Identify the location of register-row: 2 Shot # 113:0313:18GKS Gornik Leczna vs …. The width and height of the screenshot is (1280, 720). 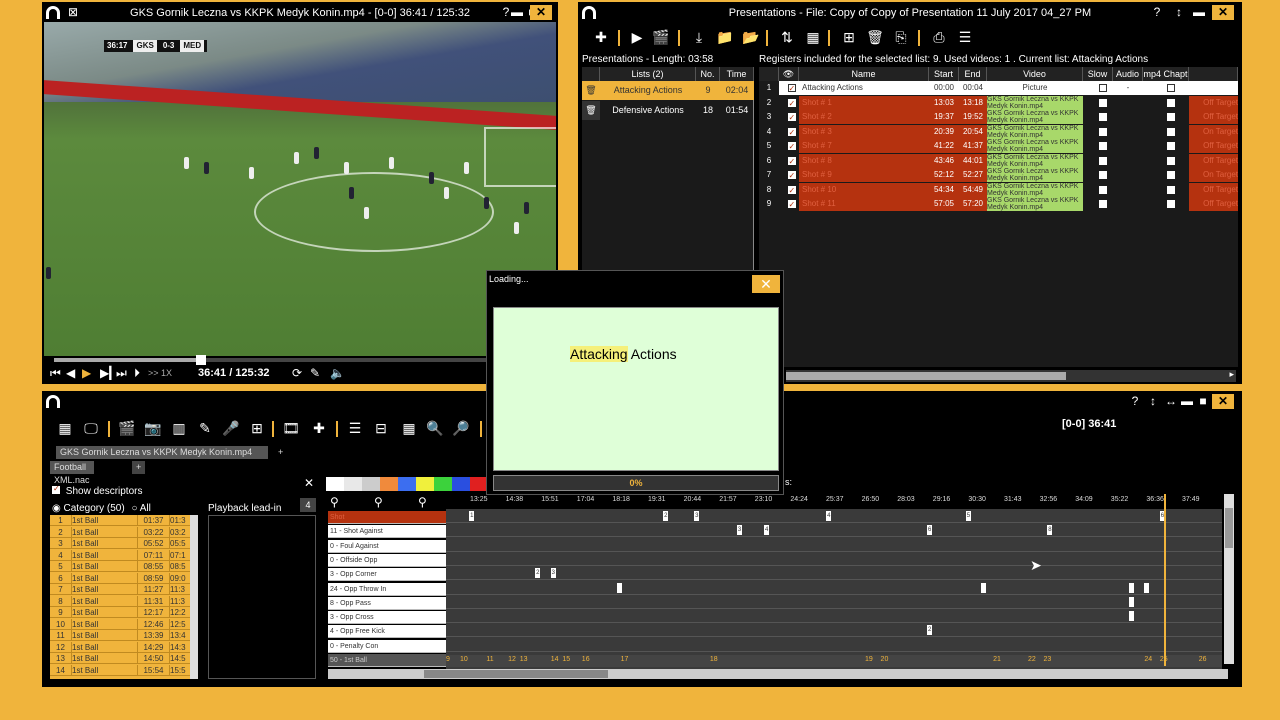
(998, 102).